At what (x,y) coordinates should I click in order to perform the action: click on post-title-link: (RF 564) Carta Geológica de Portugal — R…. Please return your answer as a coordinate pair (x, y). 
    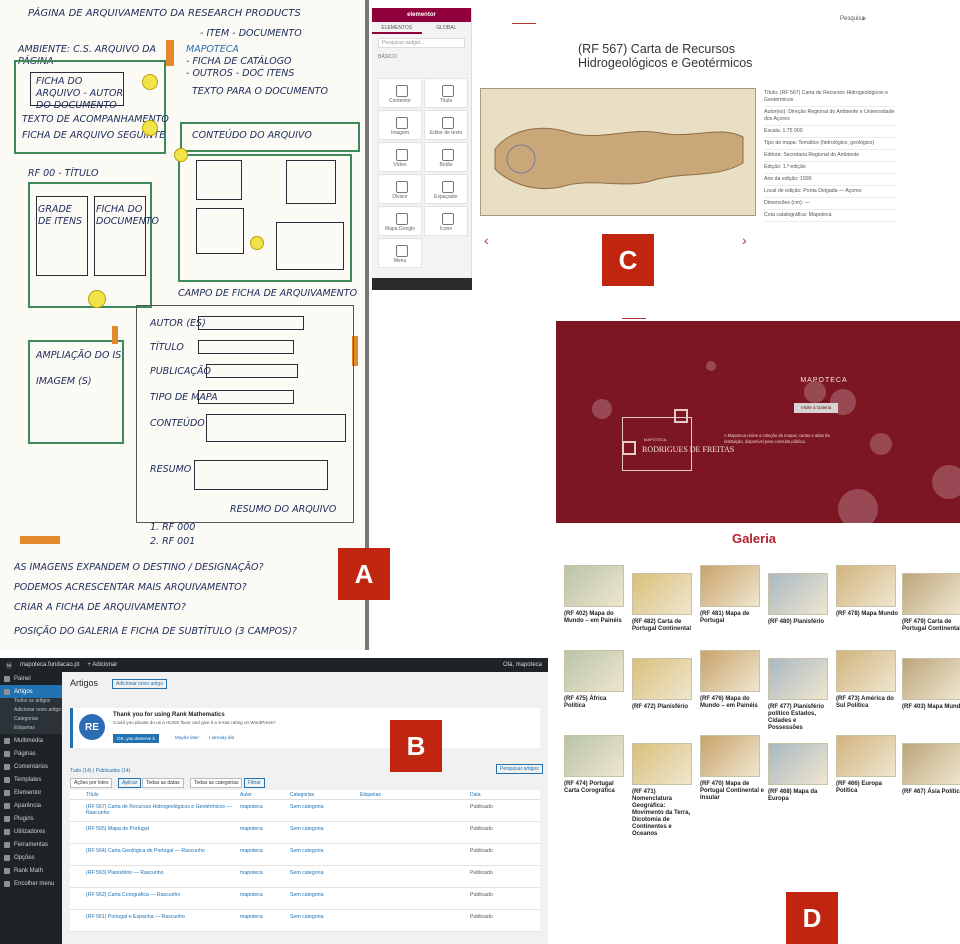
    Looking at the image, I should click on (161, 851).